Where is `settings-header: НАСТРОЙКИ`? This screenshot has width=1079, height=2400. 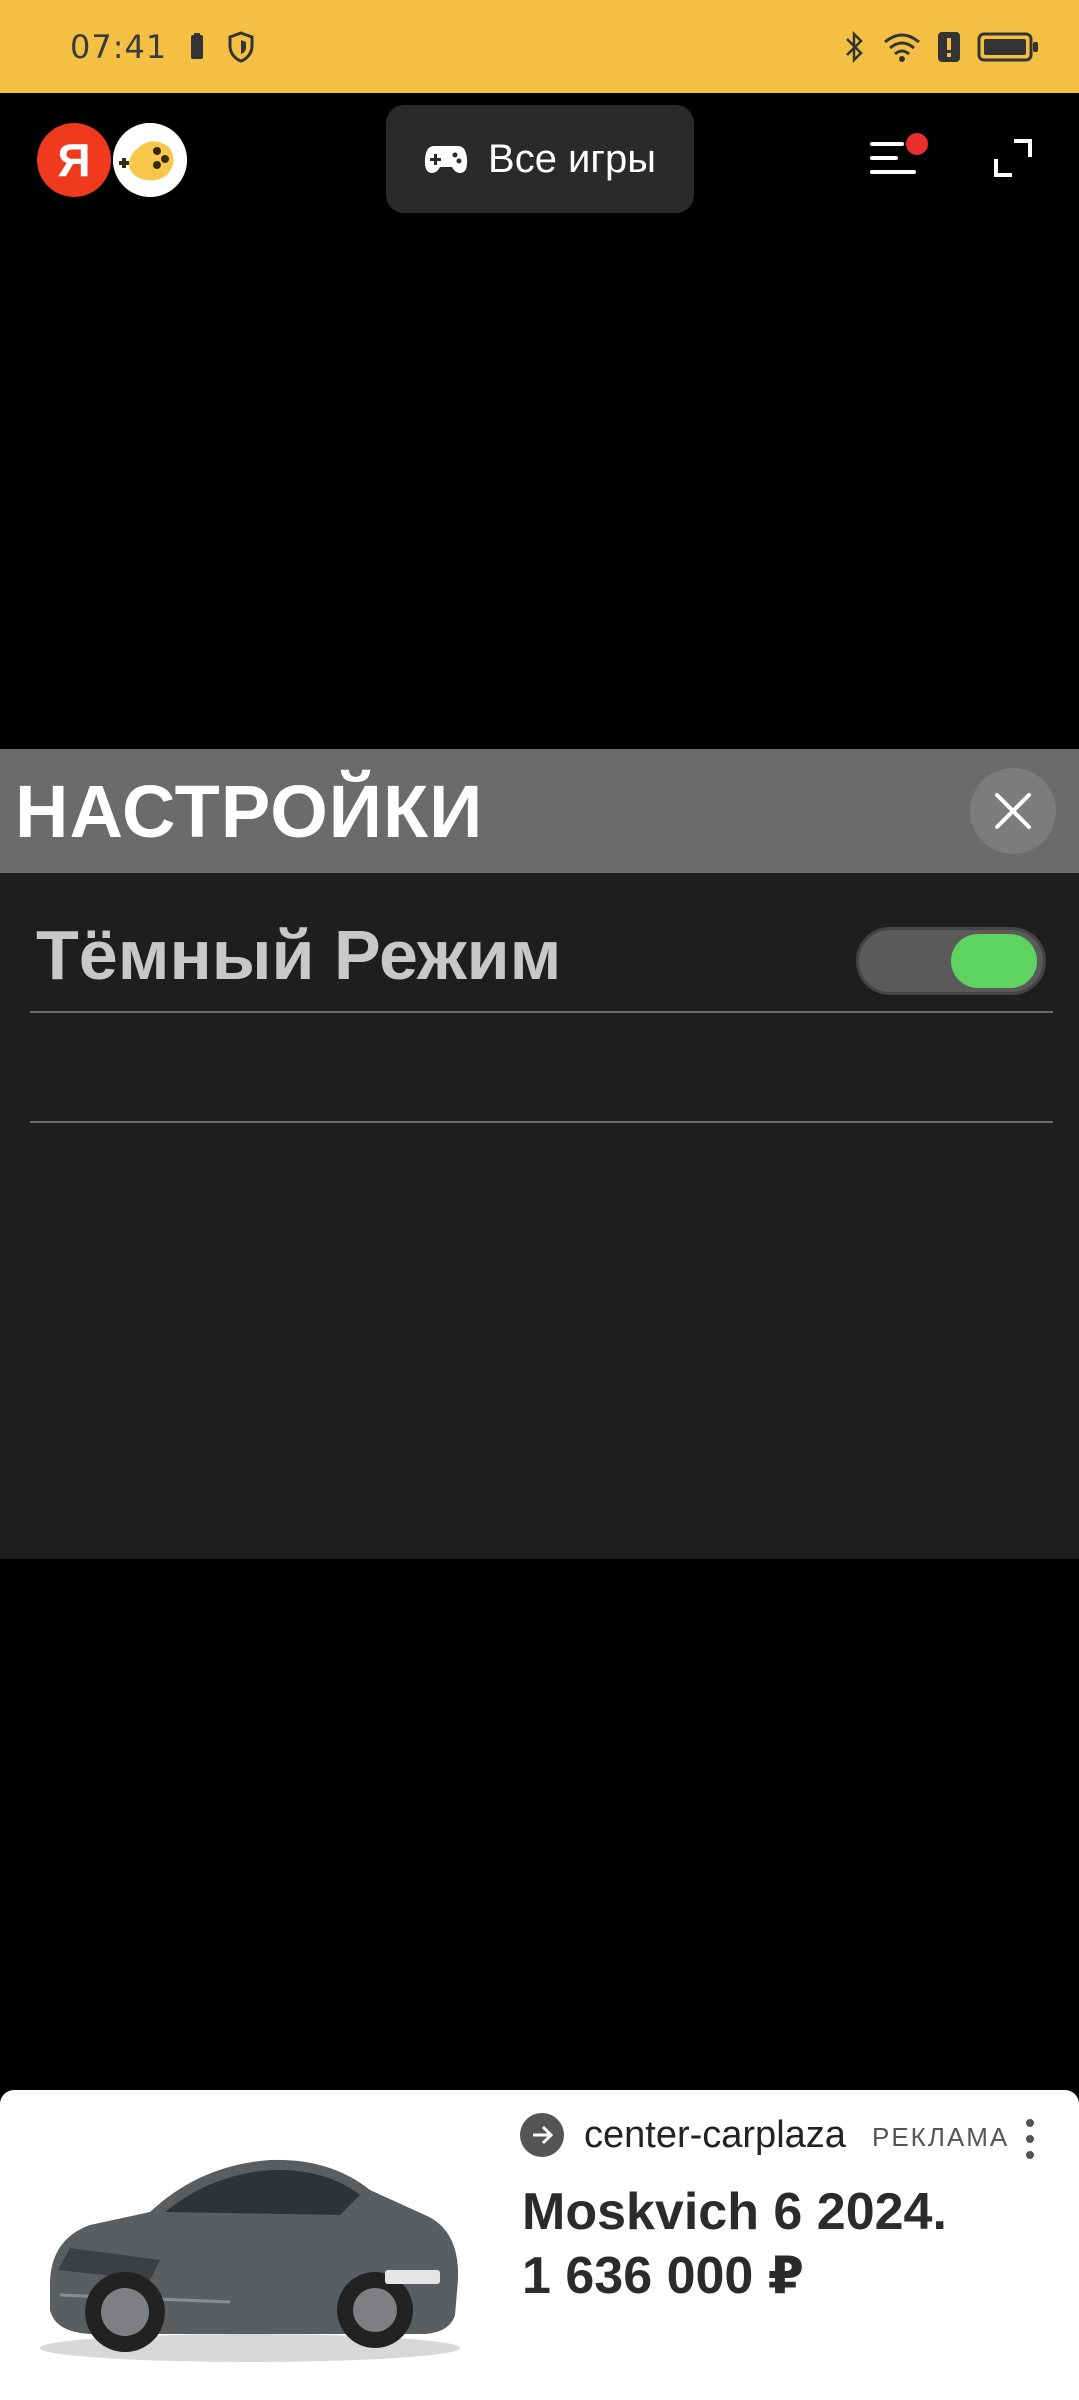 settings-header: НАСТРОЙКИ is located at coordinates (539, 811).